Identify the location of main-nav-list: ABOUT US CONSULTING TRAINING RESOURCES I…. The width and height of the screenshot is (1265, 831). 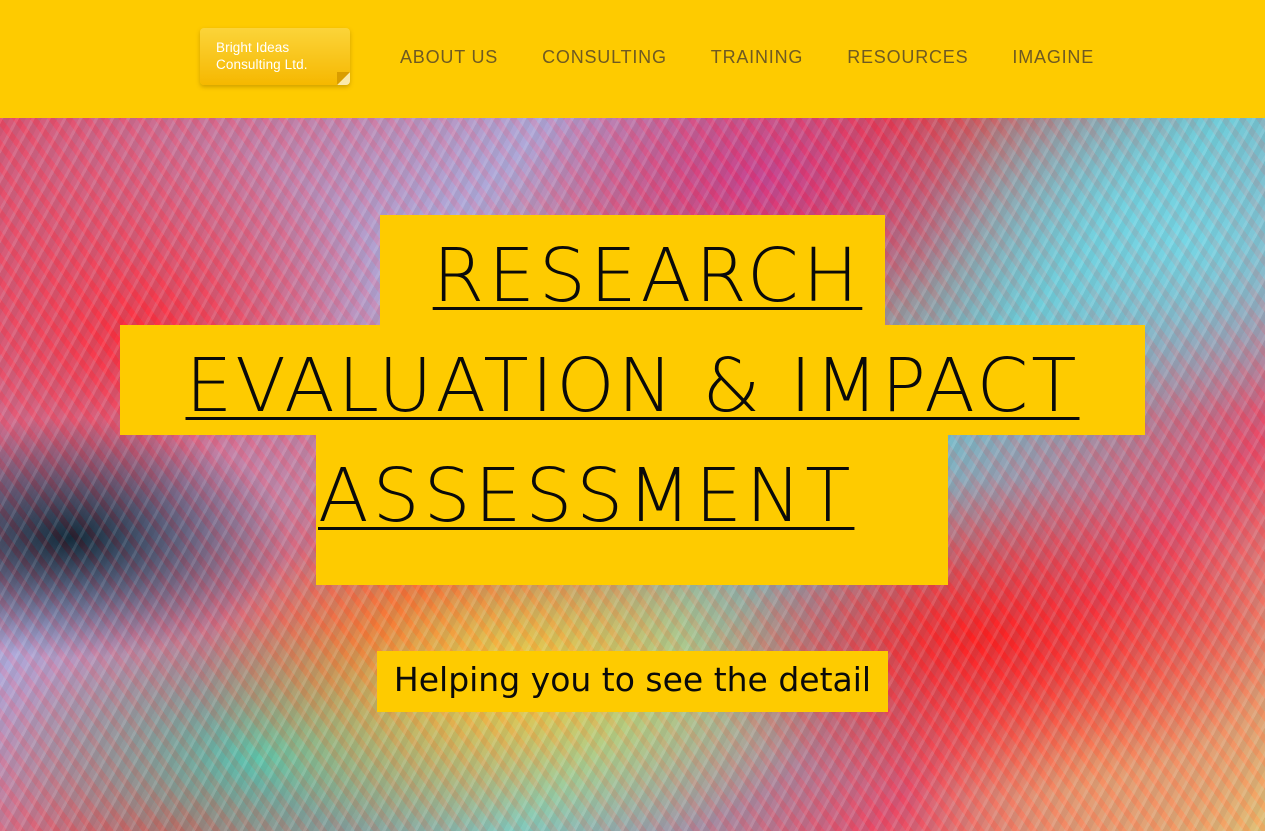
(747, 57).